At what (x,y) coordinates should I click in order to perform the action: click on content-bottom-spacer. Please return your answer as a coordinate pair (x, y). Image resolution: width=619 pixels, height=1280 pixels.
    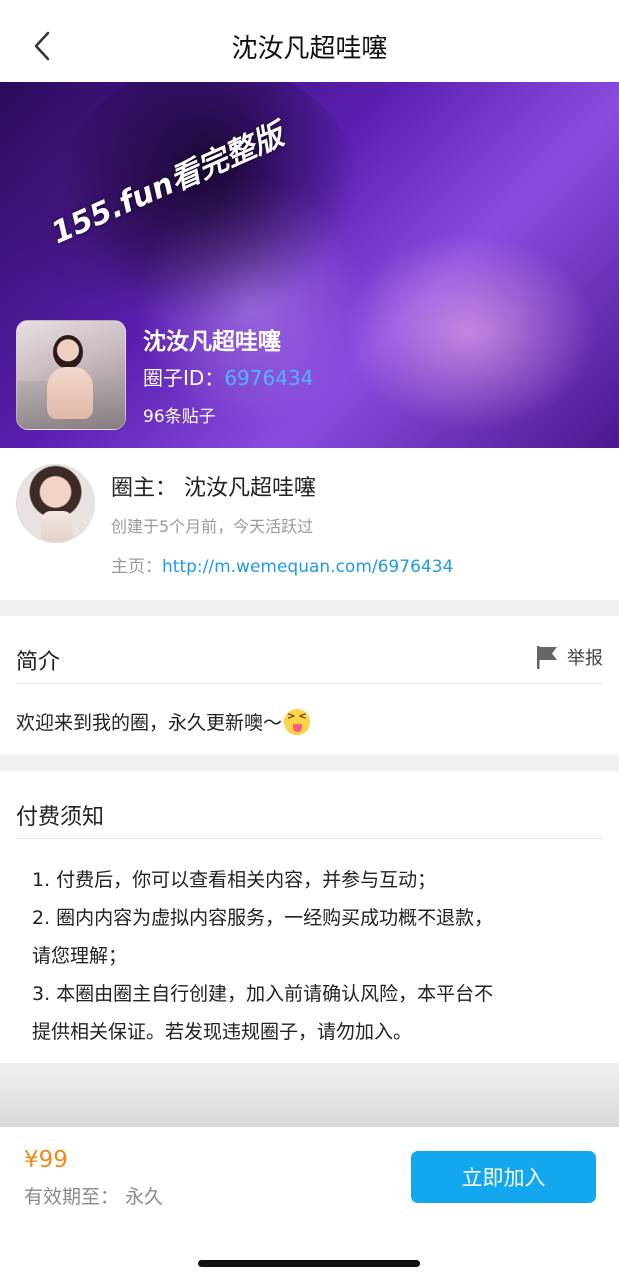
    Looking at the image, I should click on (309, 1095).